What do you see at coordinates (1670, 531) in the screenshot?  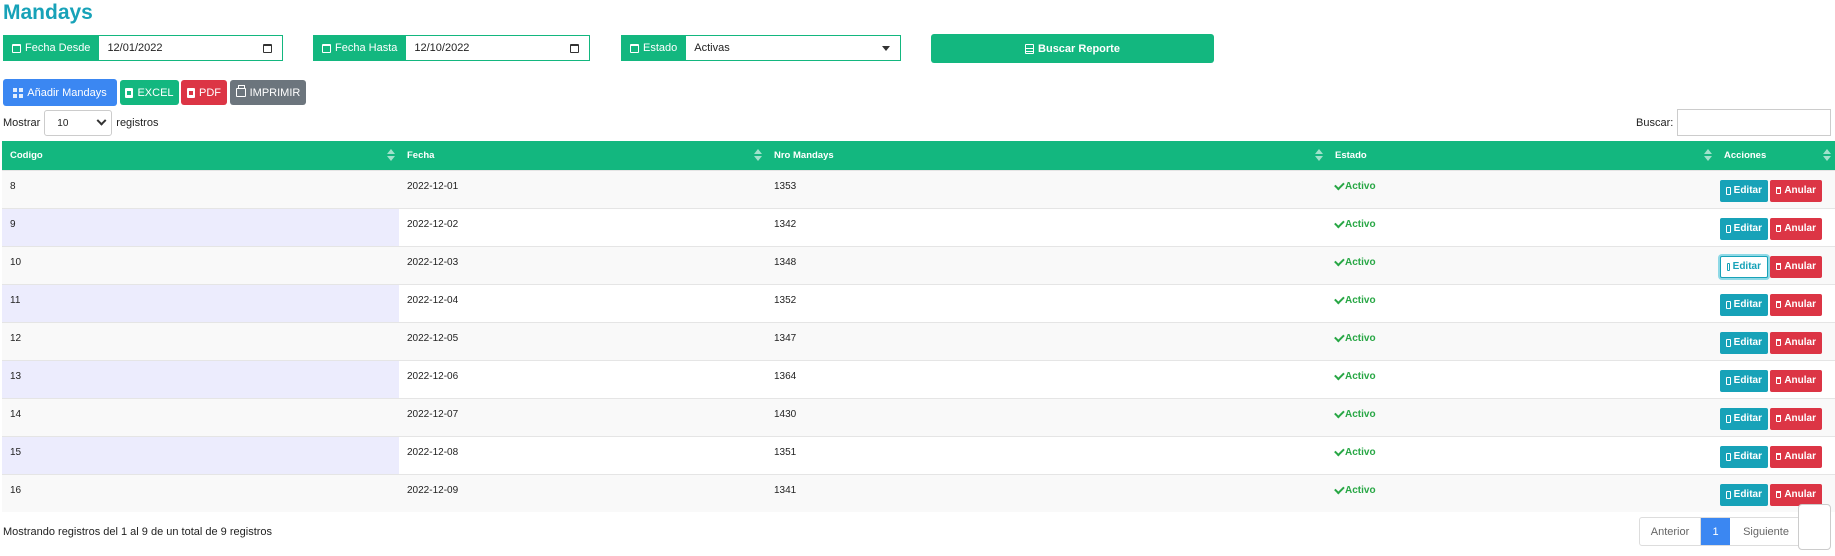 I see `pagination-prev: Anterior` at bounding box center [1670, 531].